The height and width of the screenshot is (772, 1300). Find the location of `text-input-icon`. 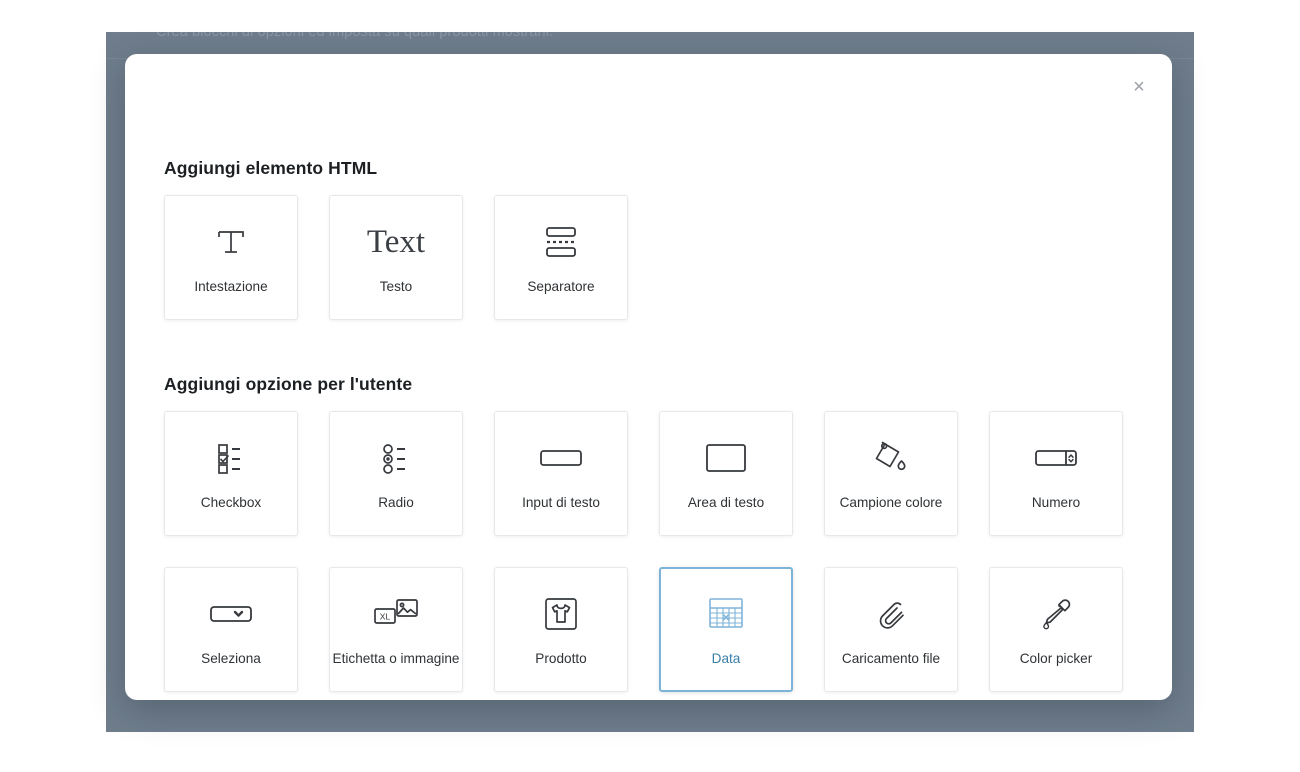

text-input-icon is located at coordinates (561, 458).